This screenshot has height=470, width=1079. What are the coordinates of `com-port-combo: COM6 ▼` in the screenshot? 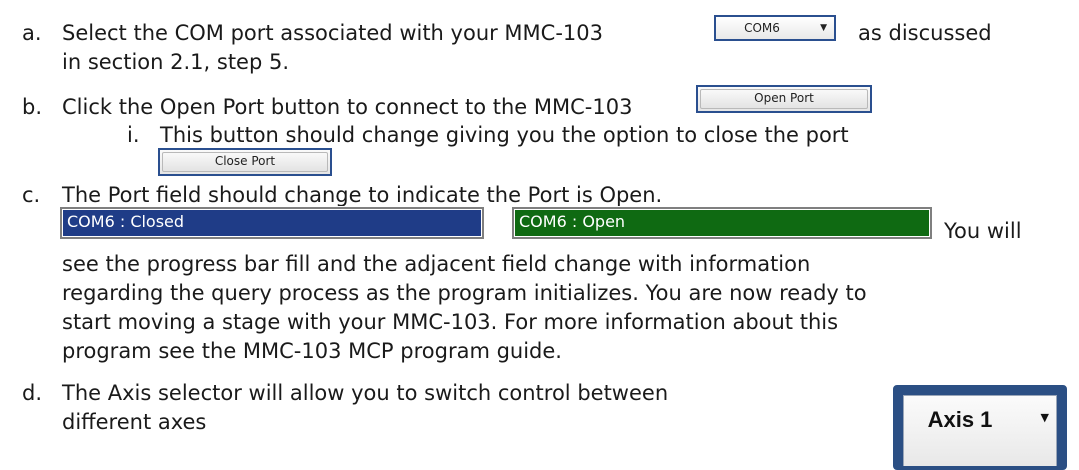 It's located at (775, 28).